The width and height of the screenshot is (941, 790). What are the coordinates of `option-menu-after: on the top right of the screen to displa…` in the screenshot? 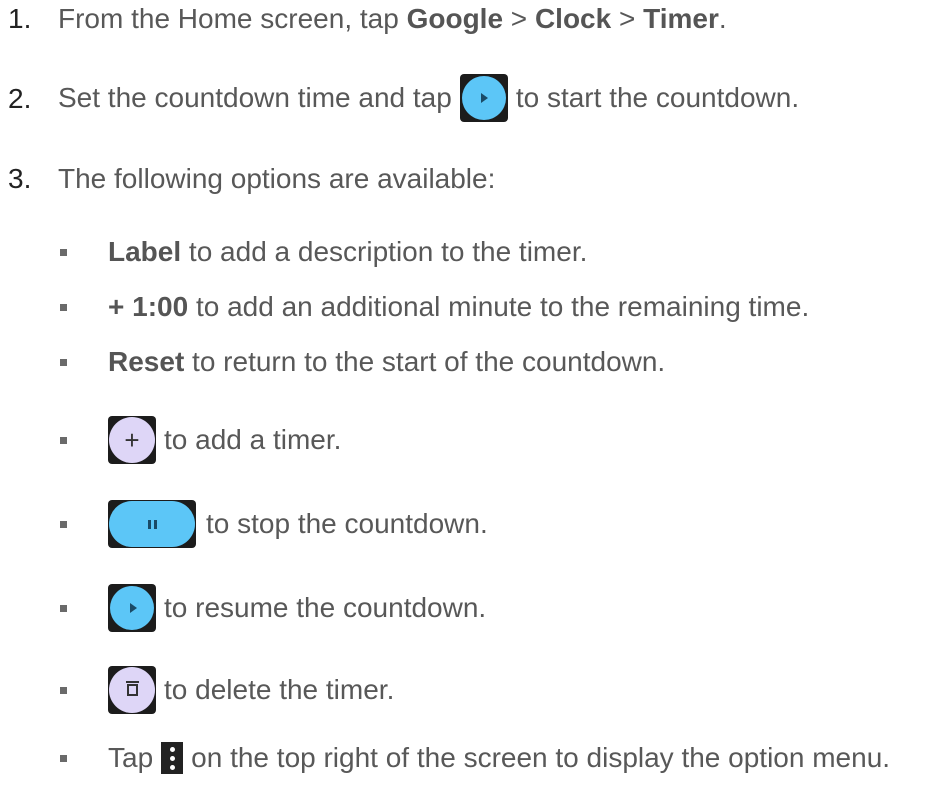 It's located at (541, 757).